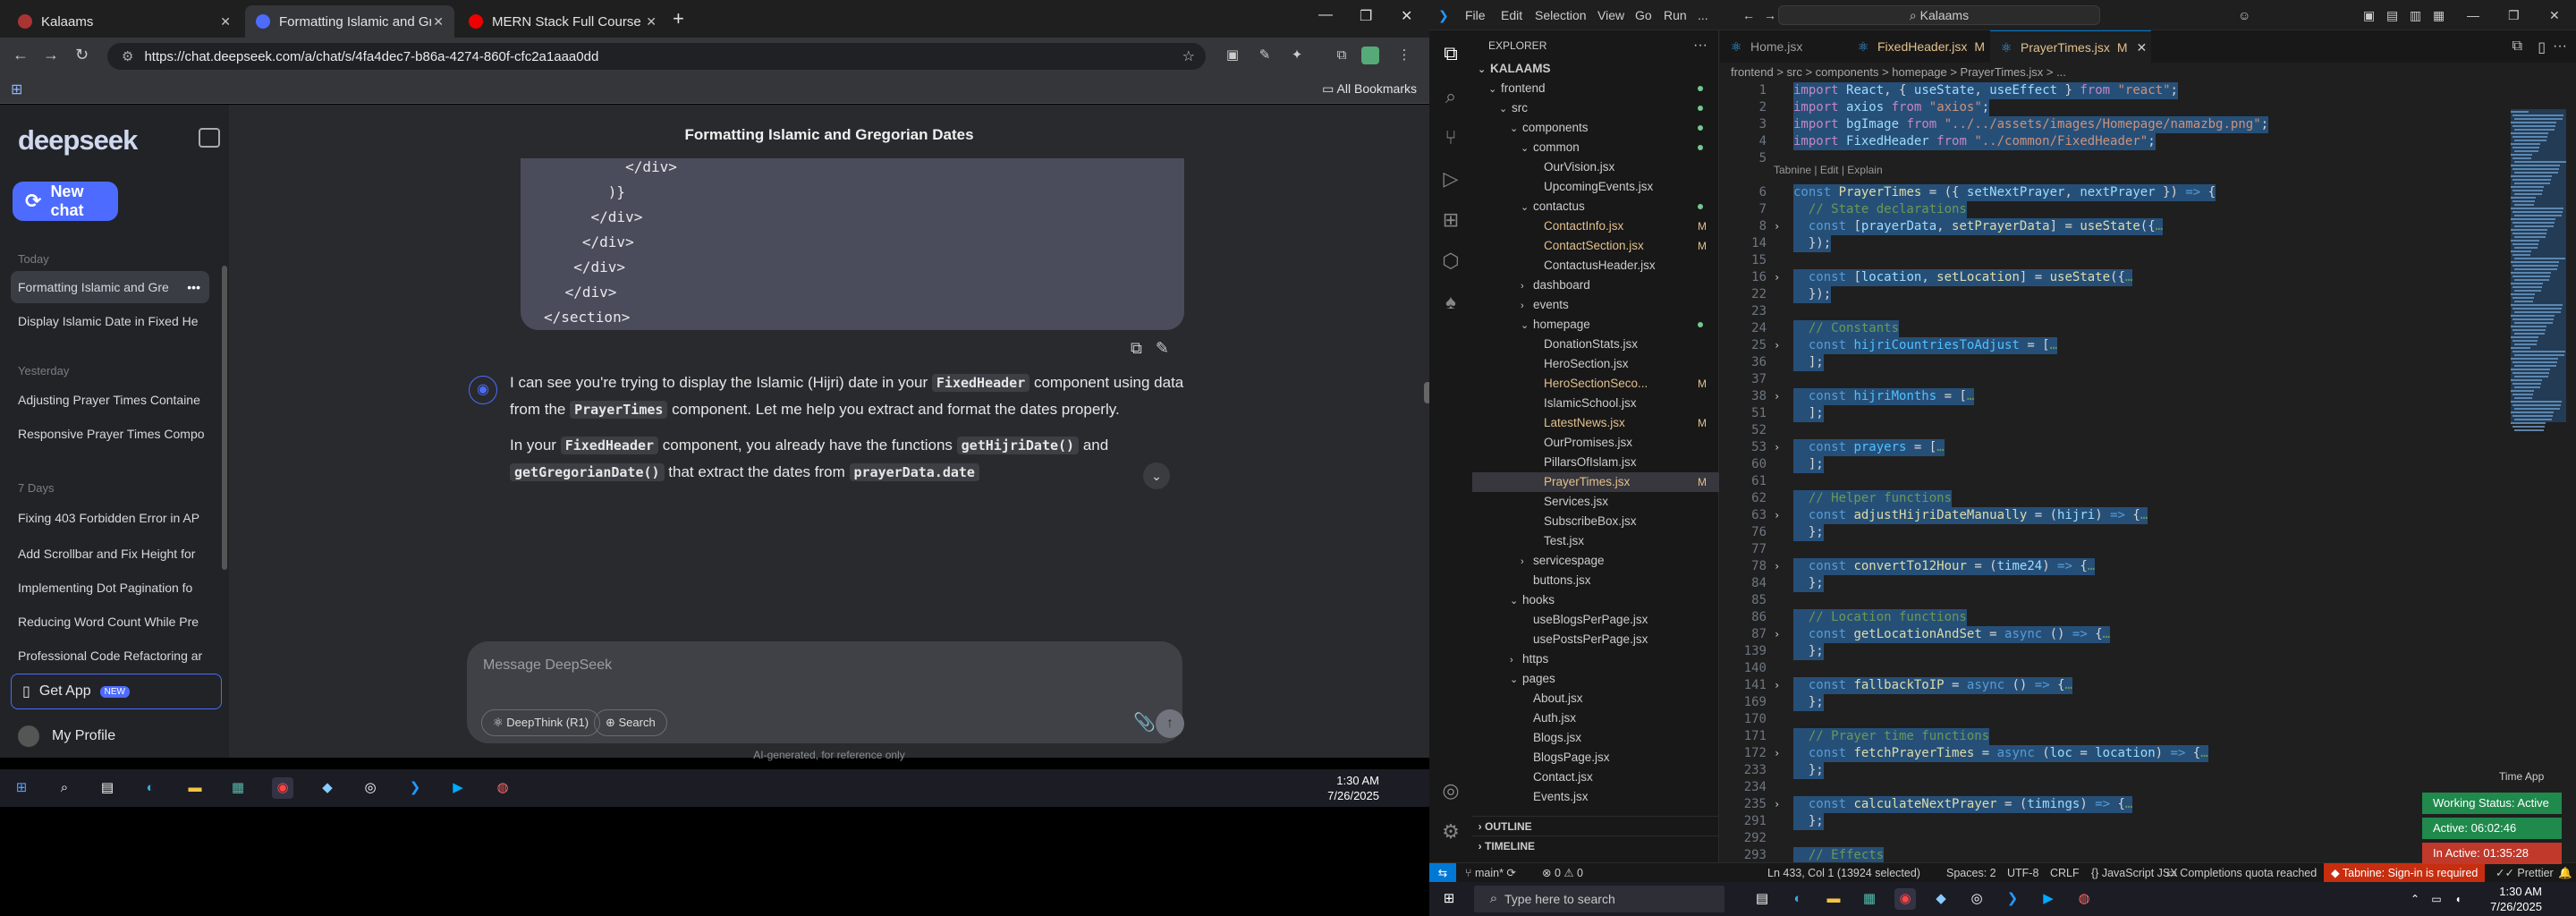 The height and width of the screenshot is (916, 2576). What do you see at coordinates (1828, 170) in the screenshot?
I see `tabnine-codelens: Tabnine | Edit | Explain` at bounding box center [1828, 170].